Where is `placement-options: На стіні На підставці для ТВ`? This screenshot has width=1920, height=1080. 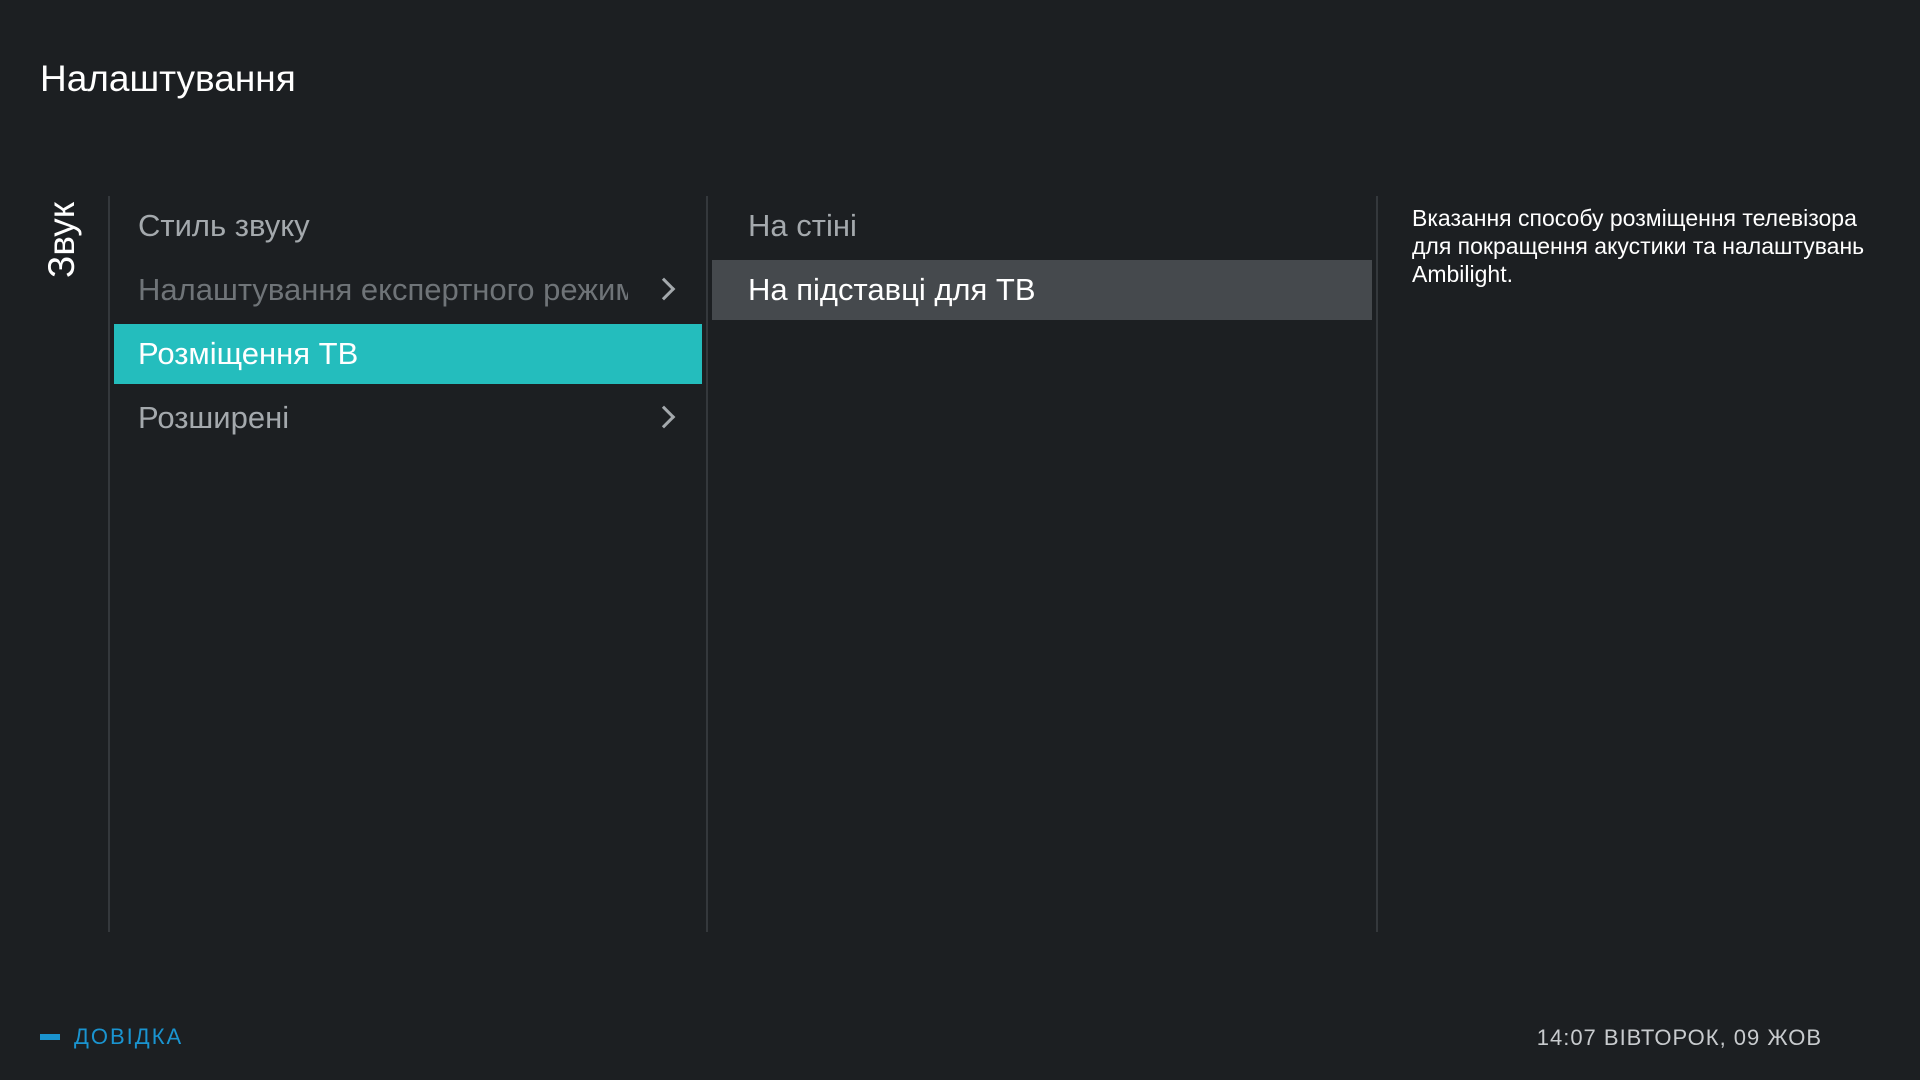
placement-options: На стіні На підставці для ТВ is located at coordinates (1042, 260).